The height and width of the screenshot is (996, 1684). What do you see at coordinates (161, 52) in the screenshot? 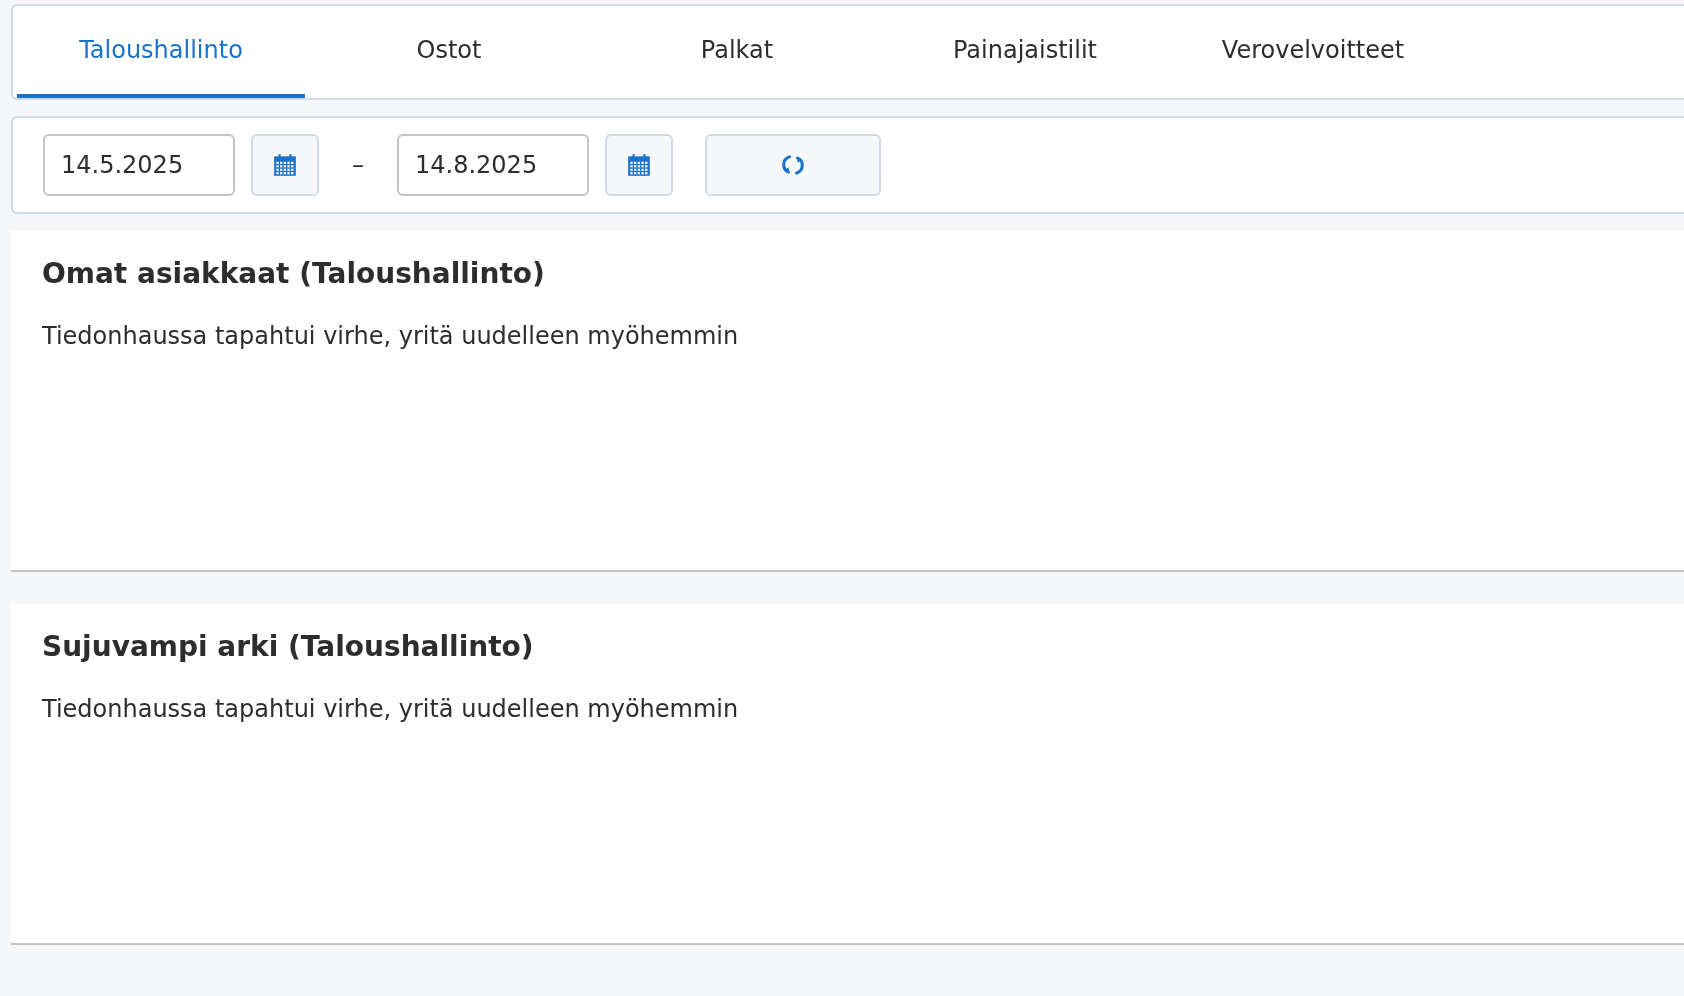
I see `tab: Taloushallinto` at bounding box center [161, 52].